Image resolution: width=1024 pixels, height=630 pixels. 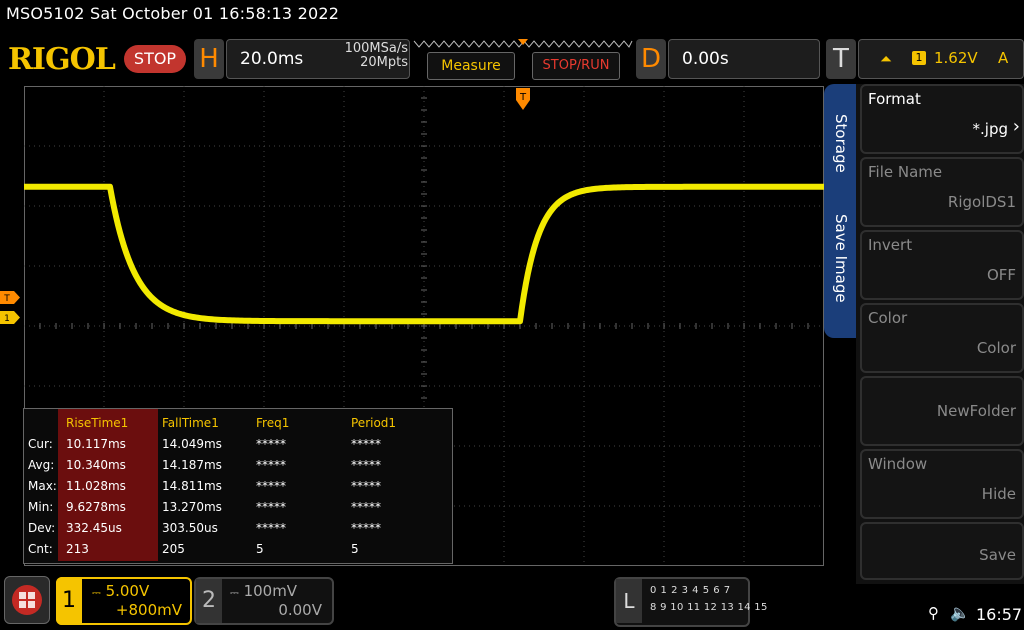 I want to click on trigger-position-marker: T, so click(x=523, y=99).